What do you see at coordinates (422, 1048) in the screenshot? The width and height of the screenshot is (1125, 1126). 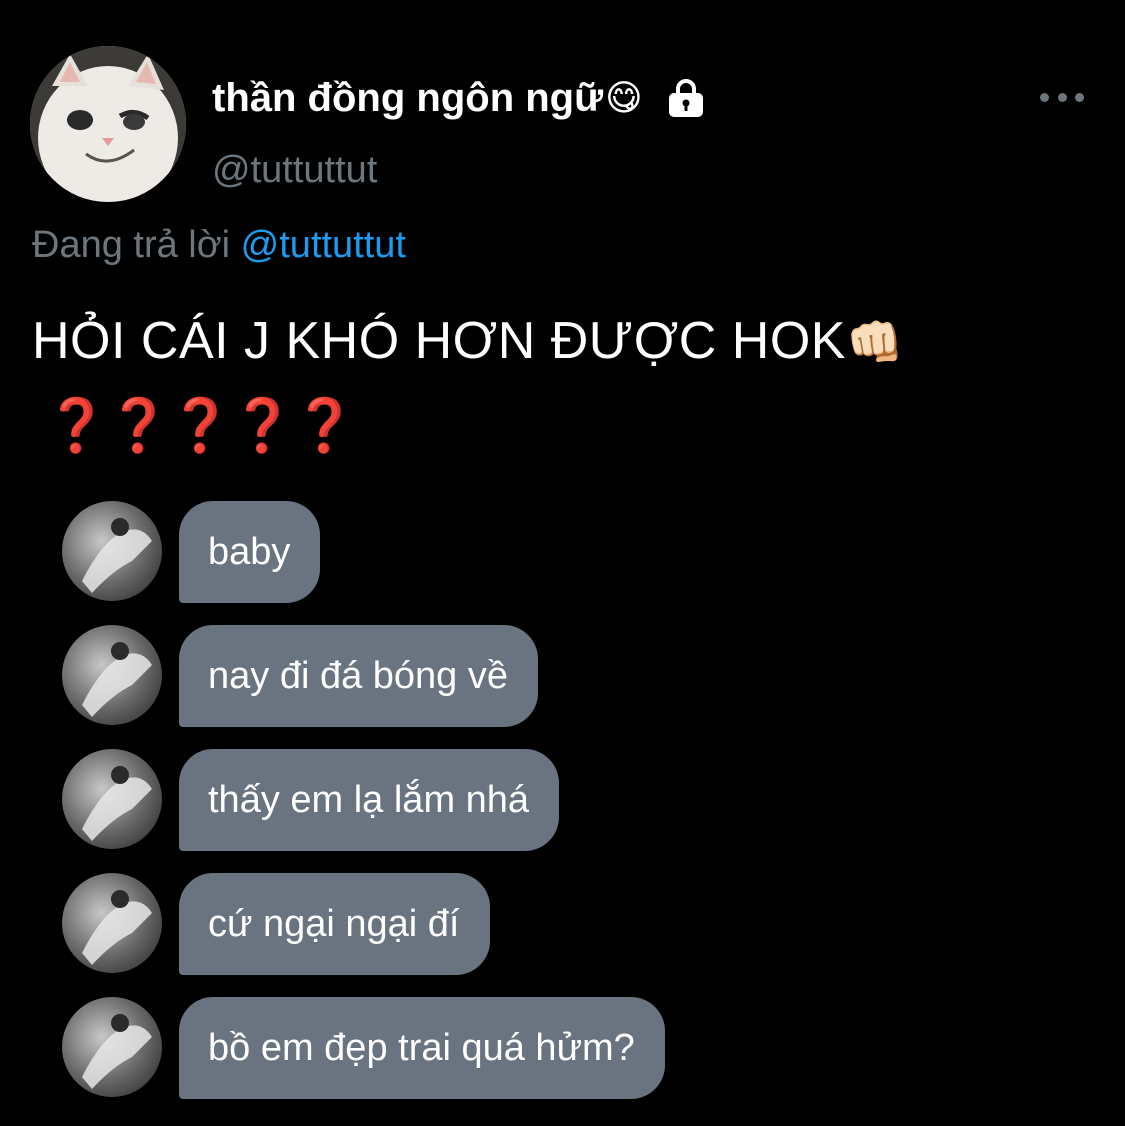 I see `message-bubble: bồ em đẹp trai quá hửm?` at bounding box center [422, 1048].